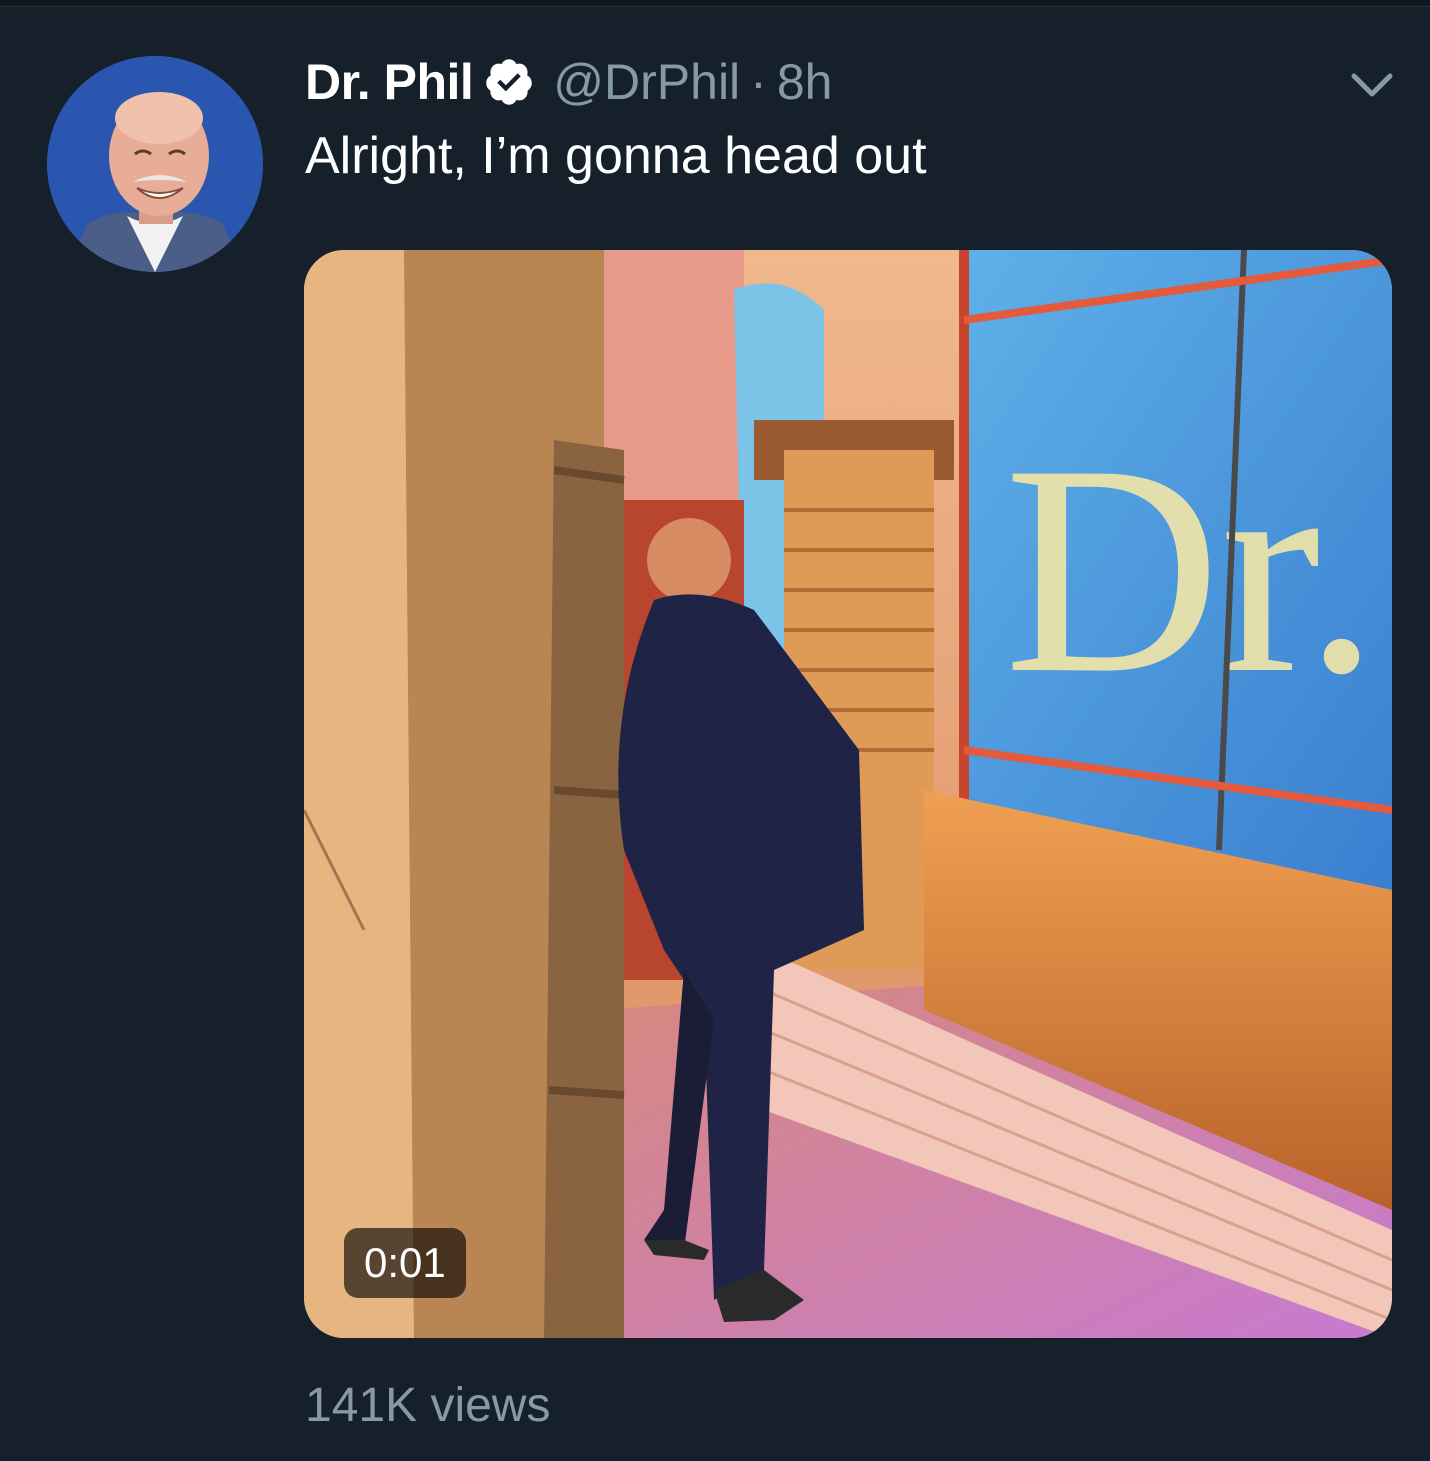  What do you see at coordinates (646, 82) in the screenshot?
I see `author-handle: @DrPhil` at bounding box center [646, 82].